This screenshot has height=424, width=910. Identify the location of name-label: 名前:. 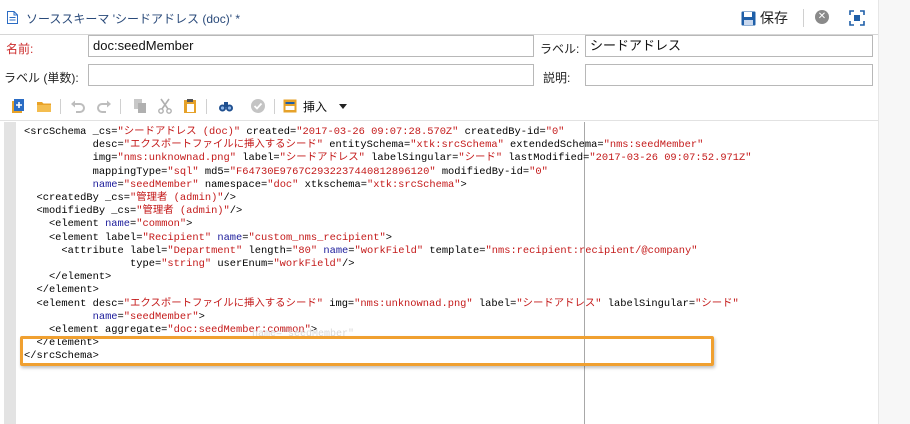
(20, 49).